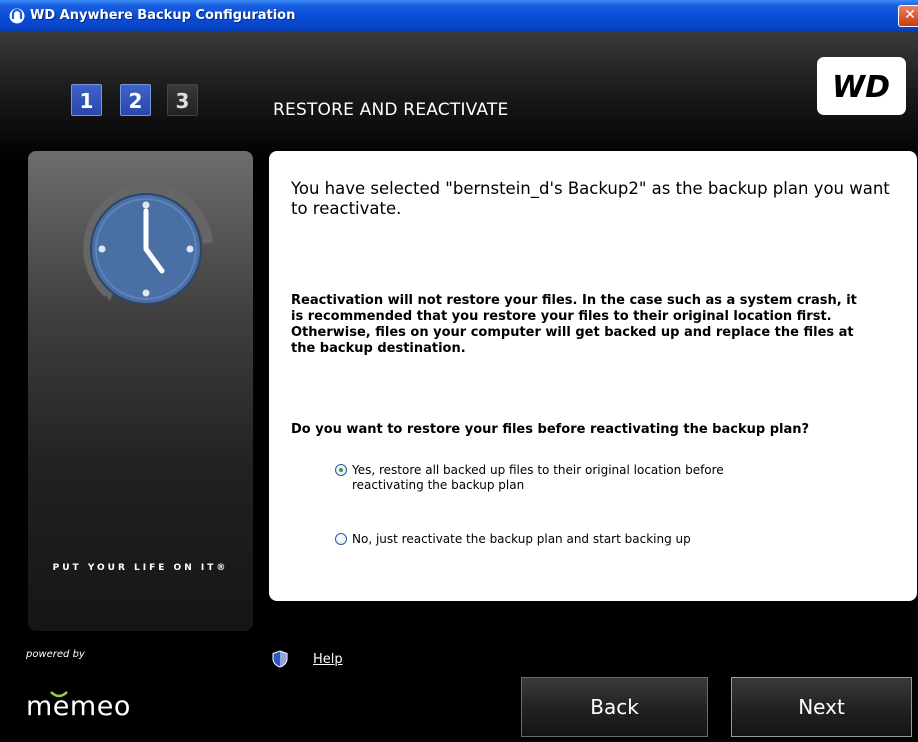  Describe the element at coordinates (86, 100) in the screenshot. I see `step-1-indicator: 1` at that location.